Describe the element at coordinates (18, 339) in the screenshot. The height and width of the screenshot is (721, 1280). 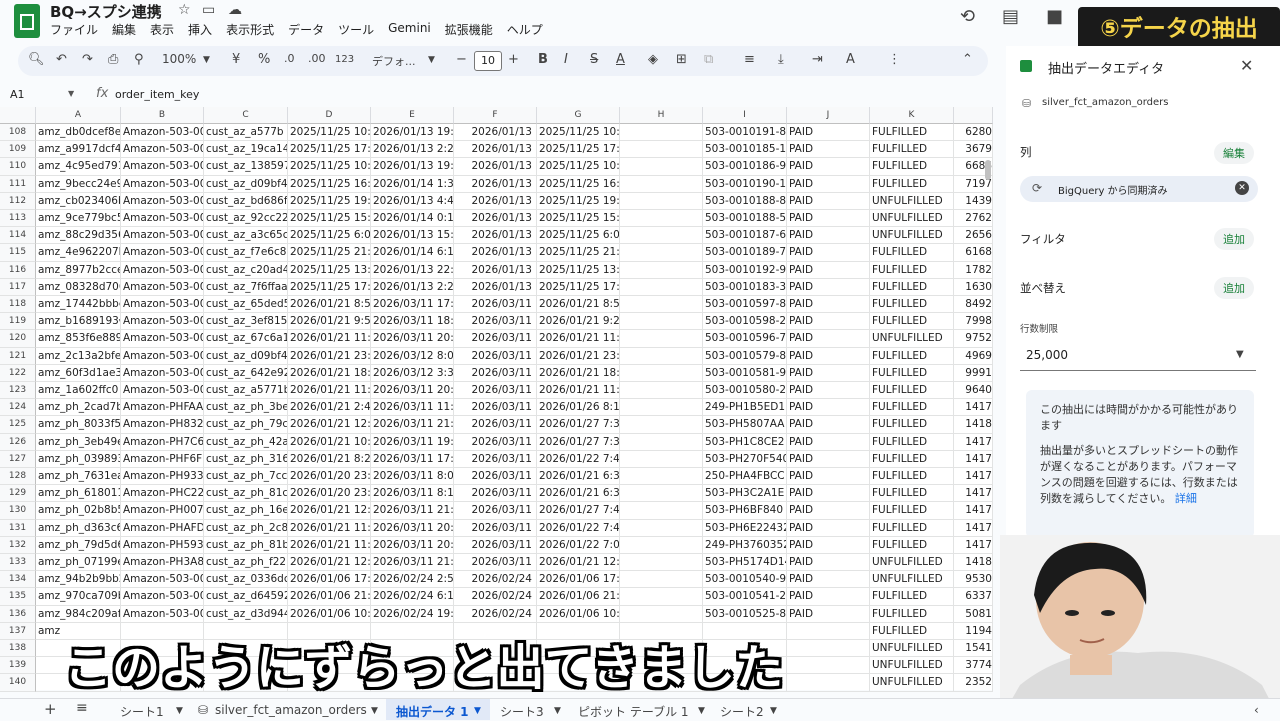
I see `row-header: 120` at that location.